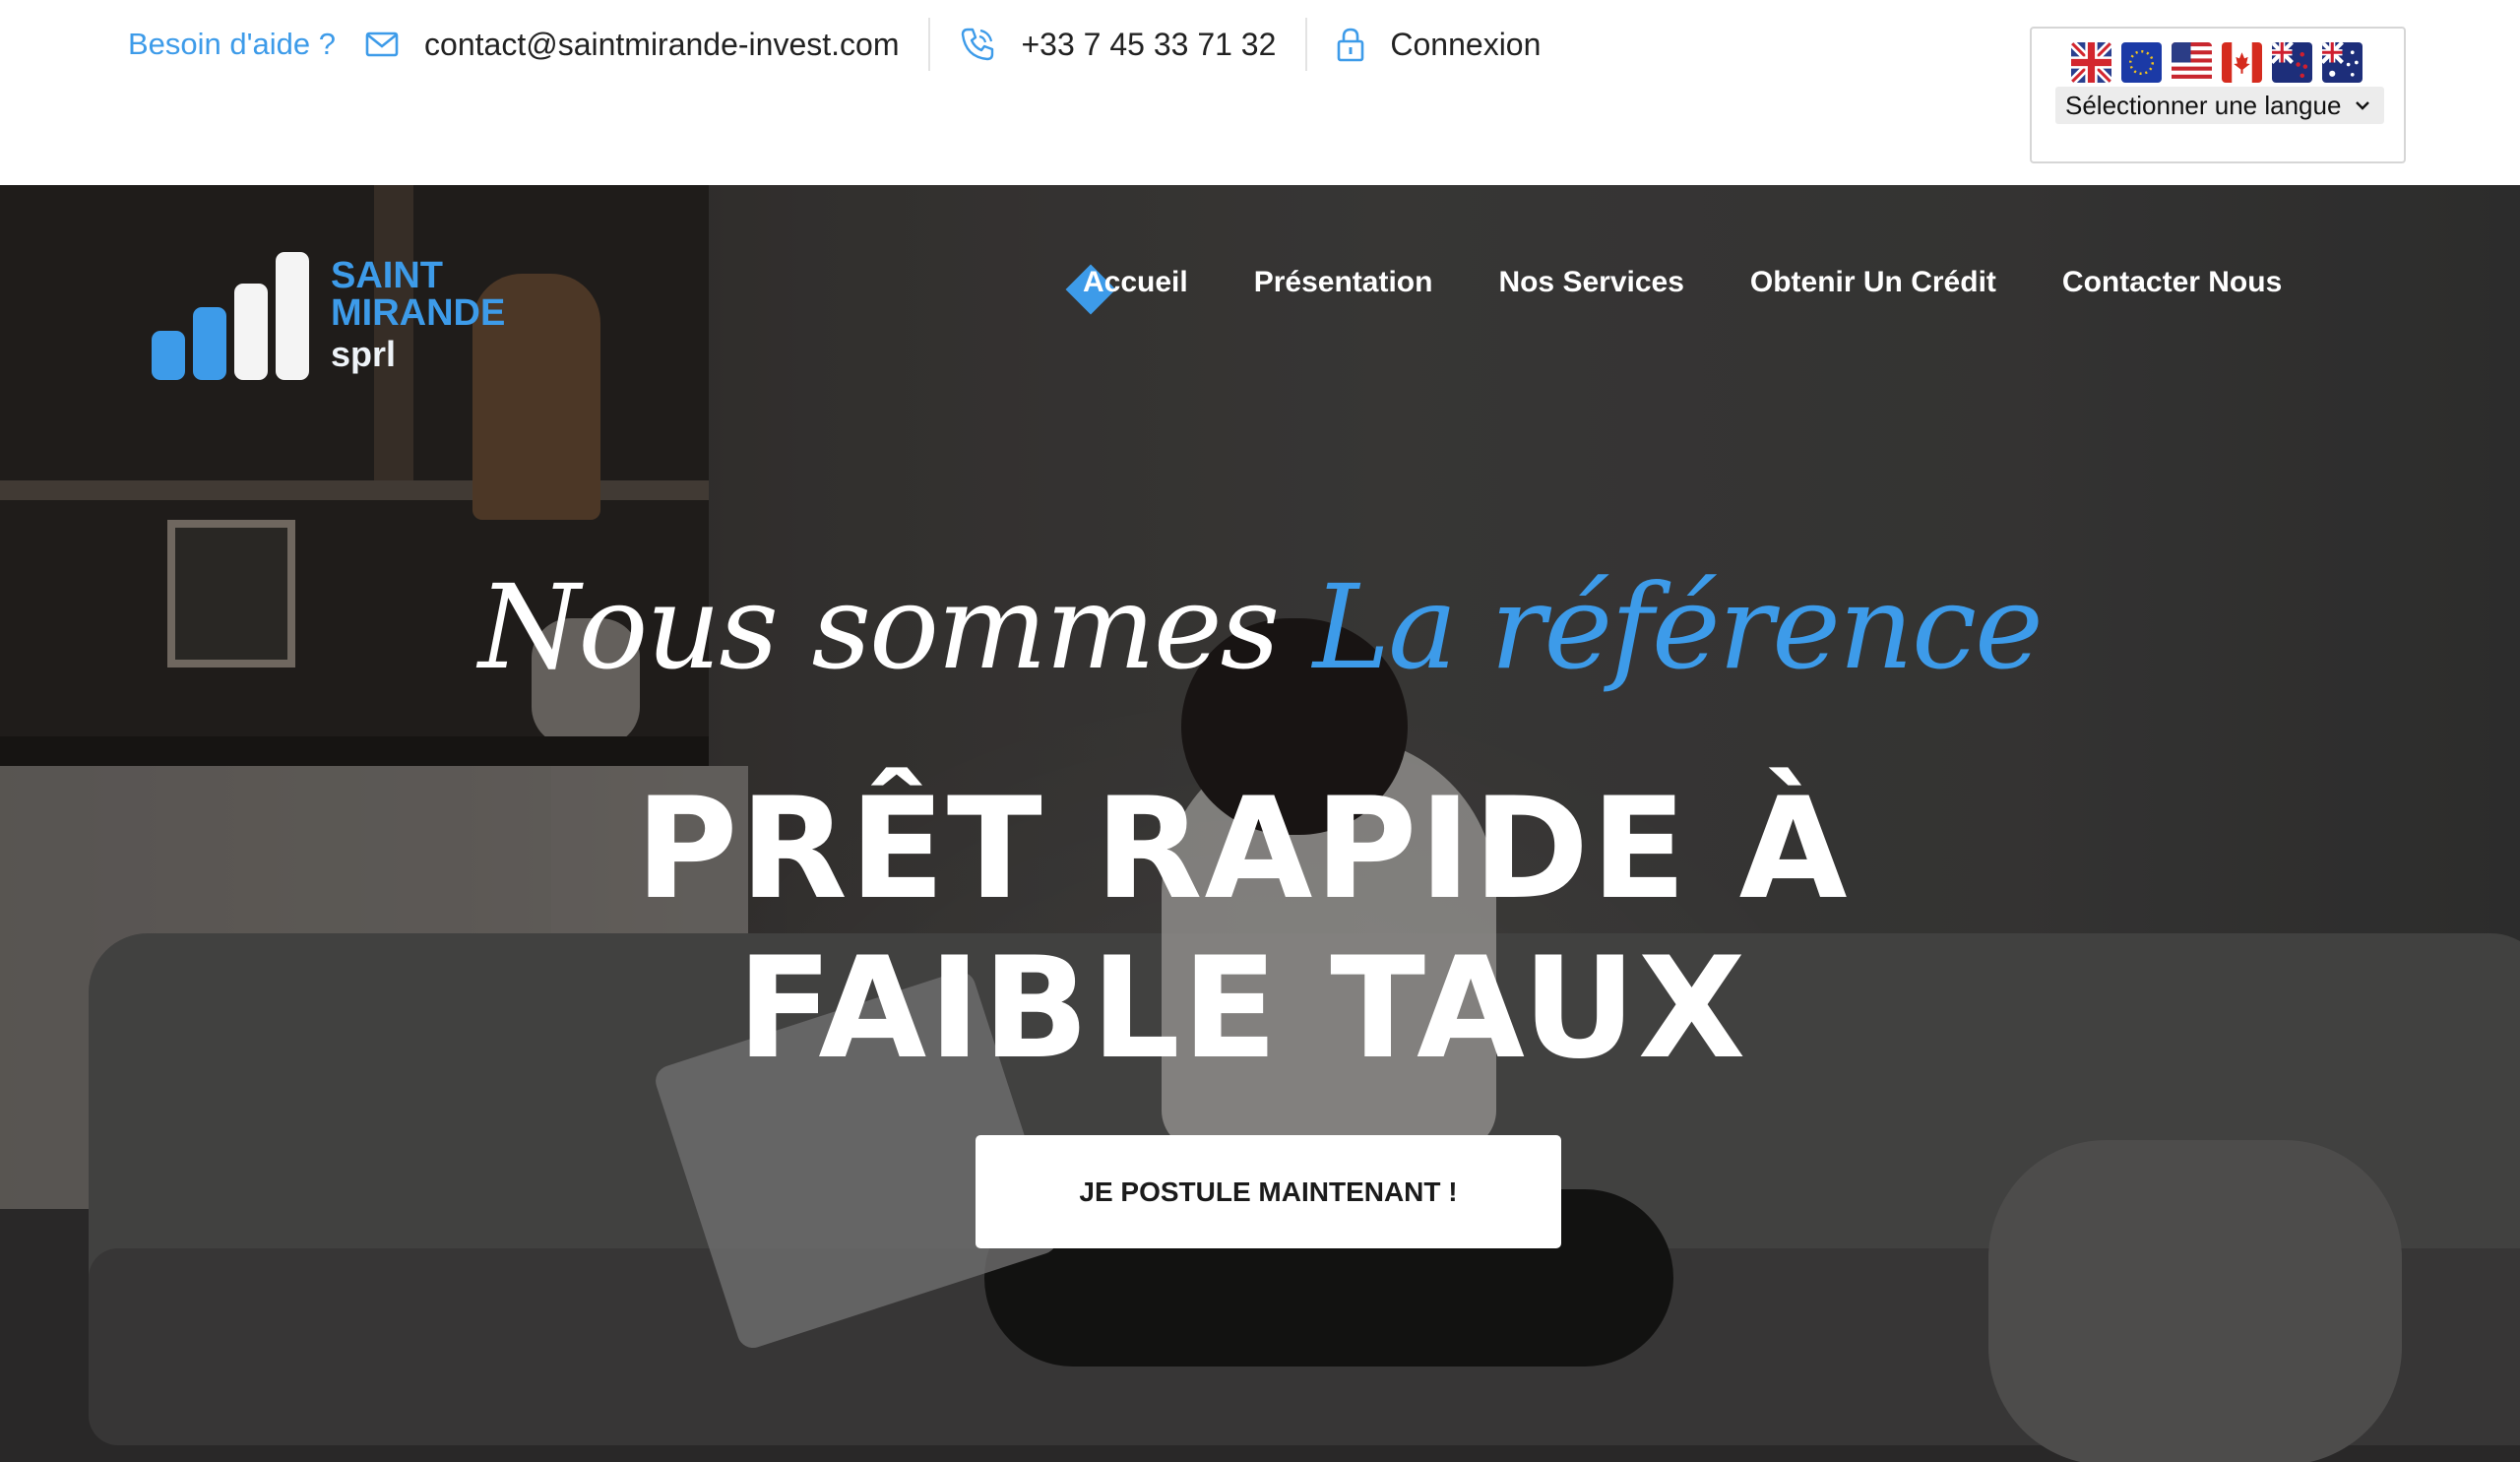 The image size is (2520, 1462). I want to click on eu-flag-icon, so click(2141, 62).